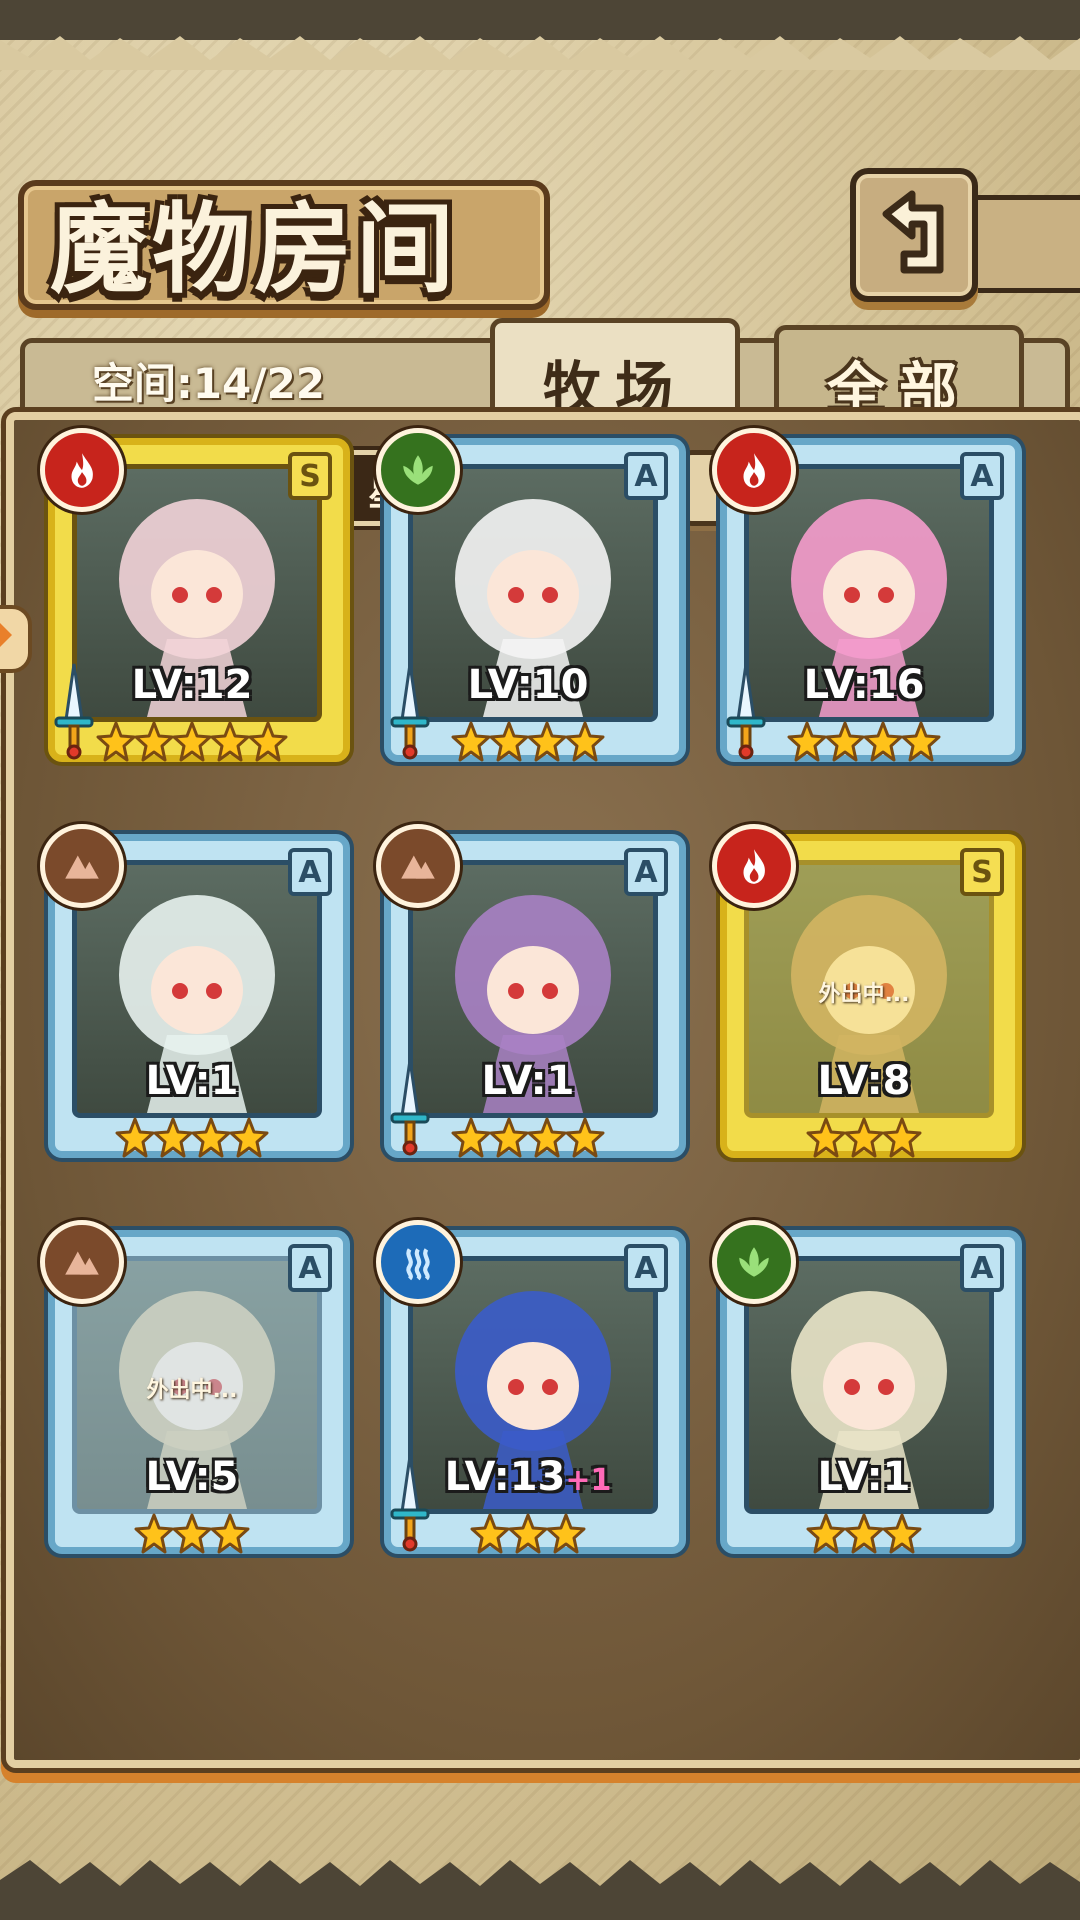  Describe the element at coordinates (913, 232) in the screenshot. I see `back-arrow-icon` at that location.